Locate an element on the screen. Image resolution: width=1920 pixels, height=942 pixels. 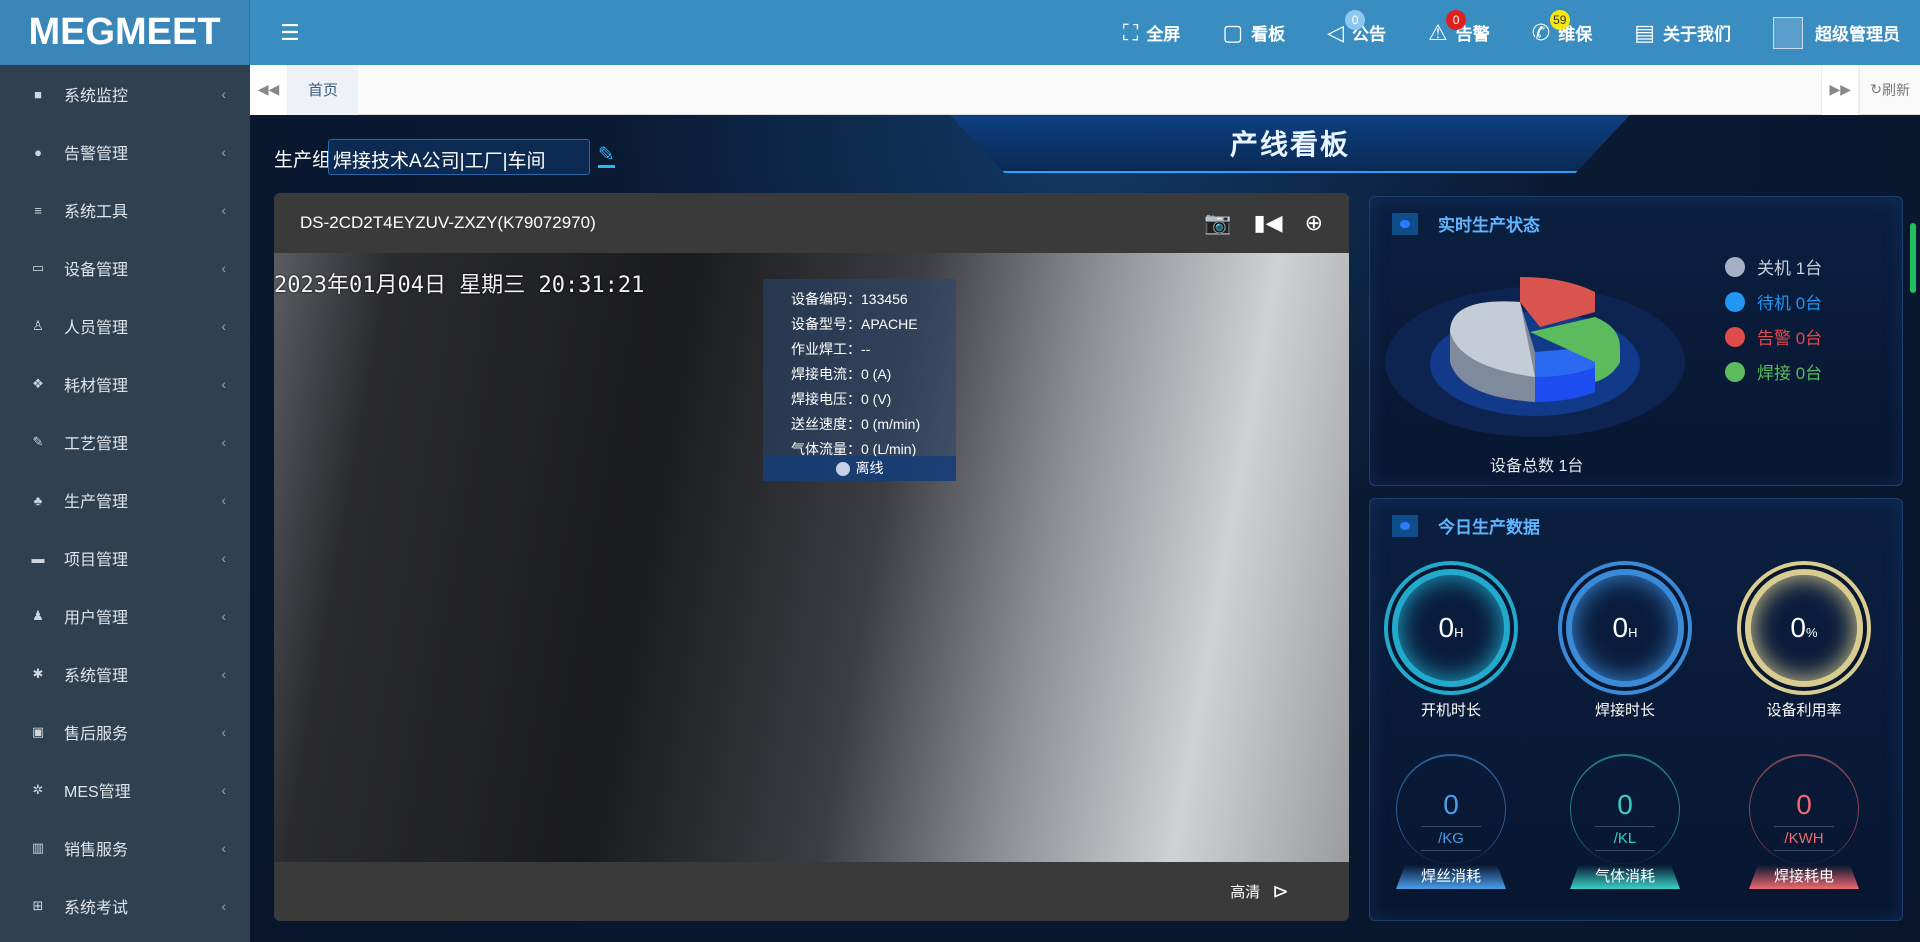
sidebar-item-label: 售后服务 is located at coordinates (96, 734).